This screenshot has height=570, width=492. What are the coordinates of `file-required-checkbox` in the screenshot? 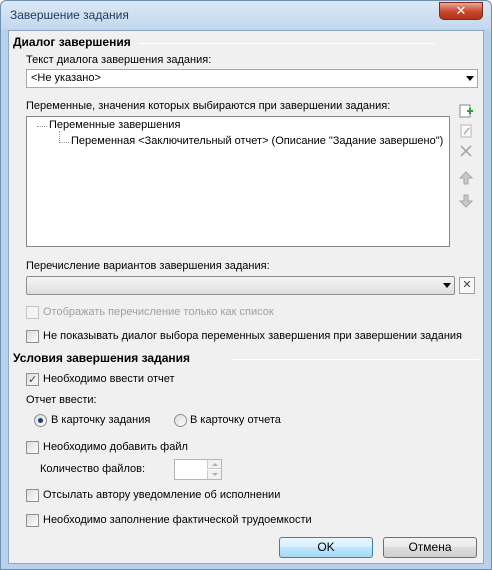 It's located at (32, 447).